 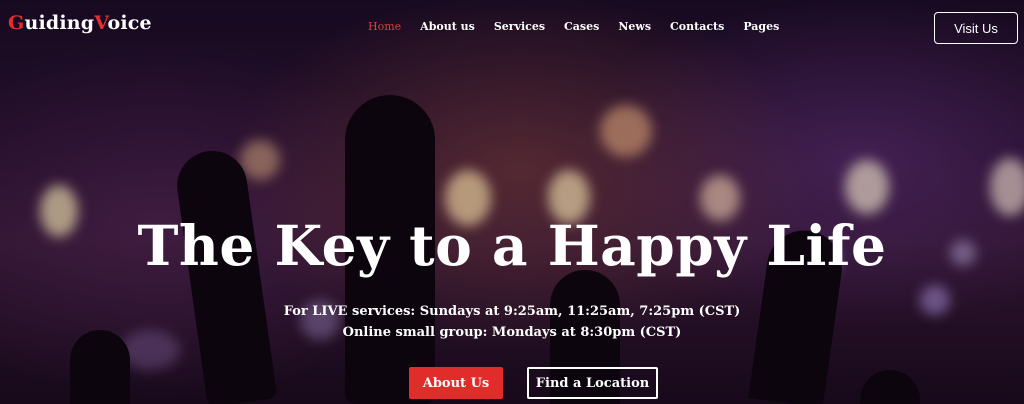 I want to click on nav-cases: Cases, so click(x=581, y=26).